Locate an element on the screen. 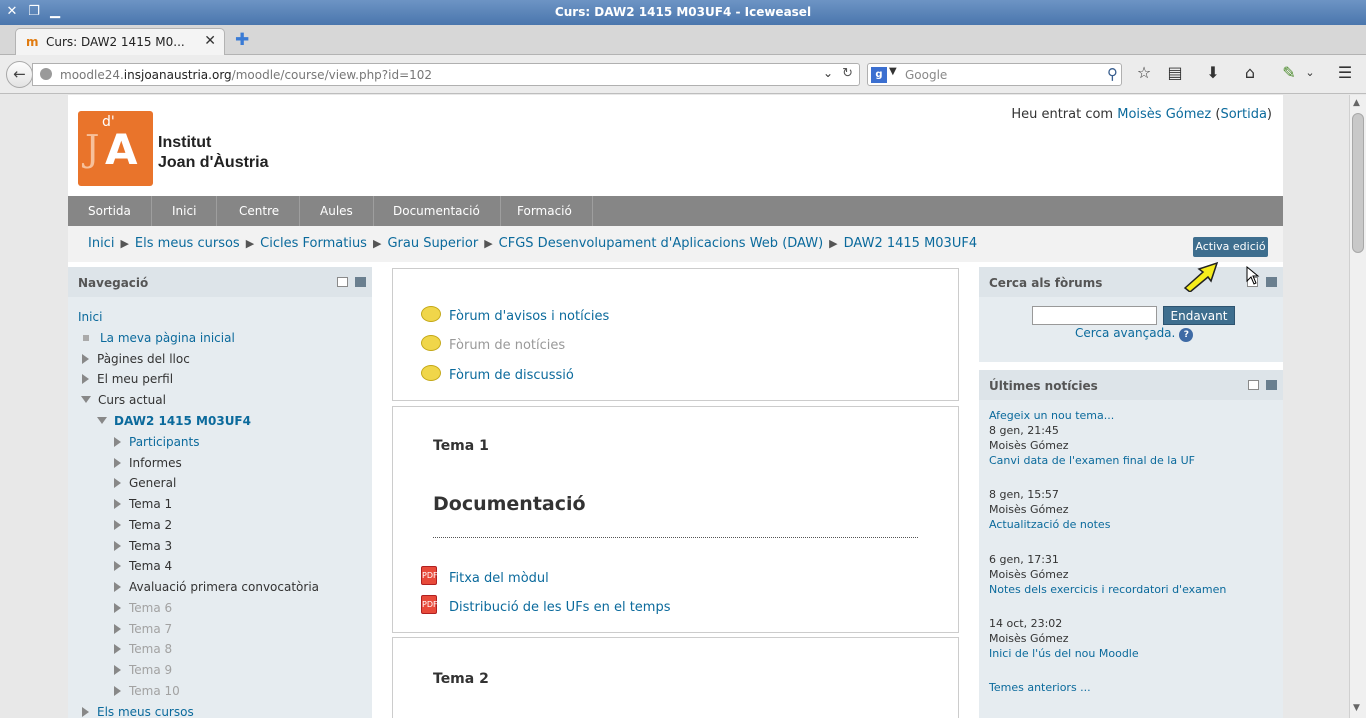 Image resolution: width=1366 pixels, height=718 pixels. menu-item-formacio: Formació is located at coordinates (545, 211).